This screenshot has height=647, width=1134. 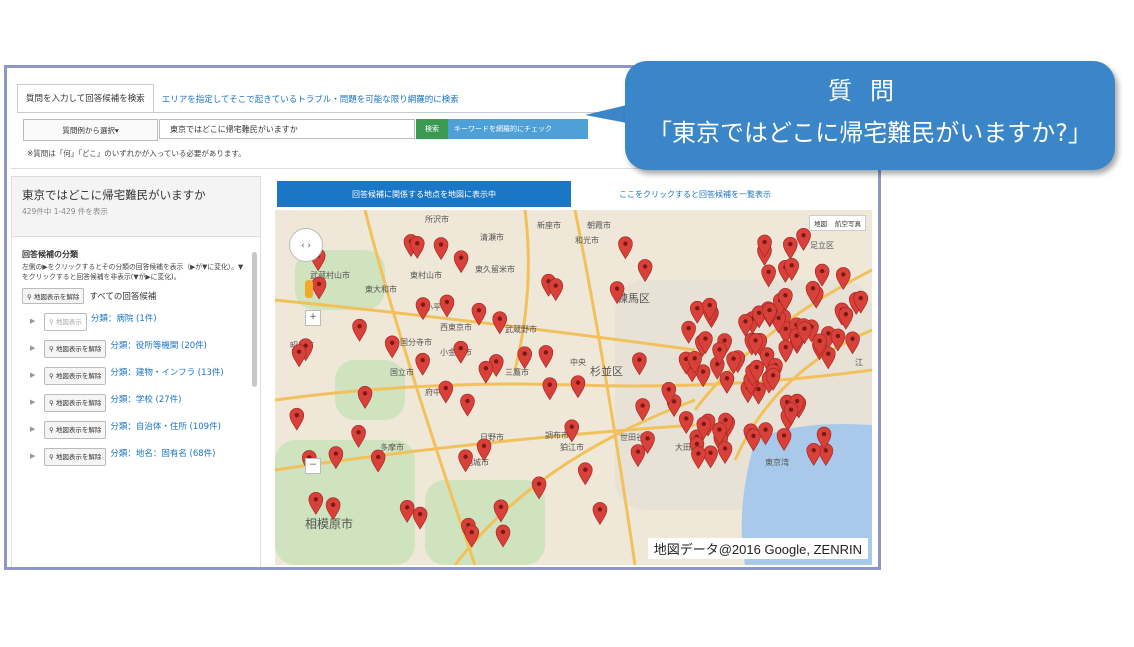 I want to click on pan-control-icon: ‹ ›, so click(x=306, y=245).